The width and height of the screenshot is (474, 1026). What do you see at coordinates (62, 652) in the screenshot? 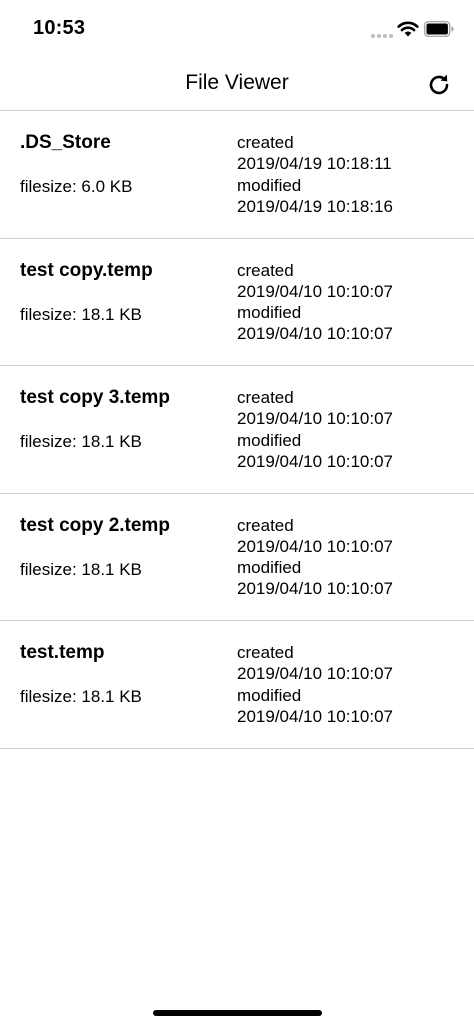
I see `file-name: test.temp` at bounding box center [62, 652].